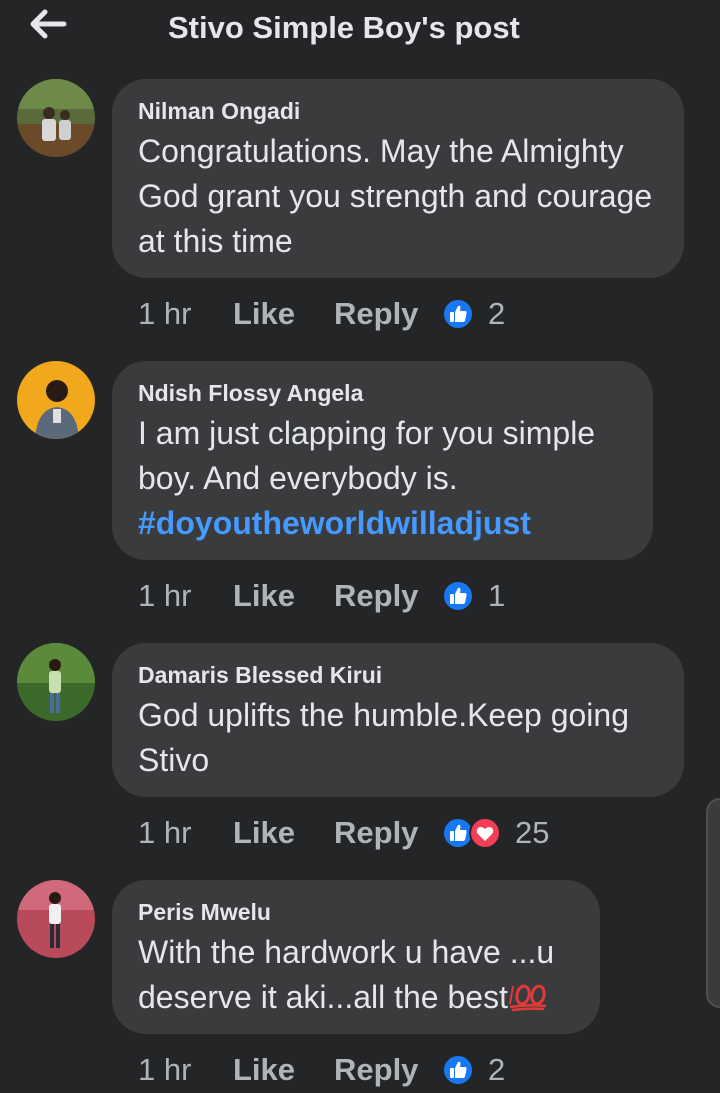  Describe the element at coordinates (398, 675) in the screenshot. I see `comment-author: Damaris Blessed Kirui` at that location.